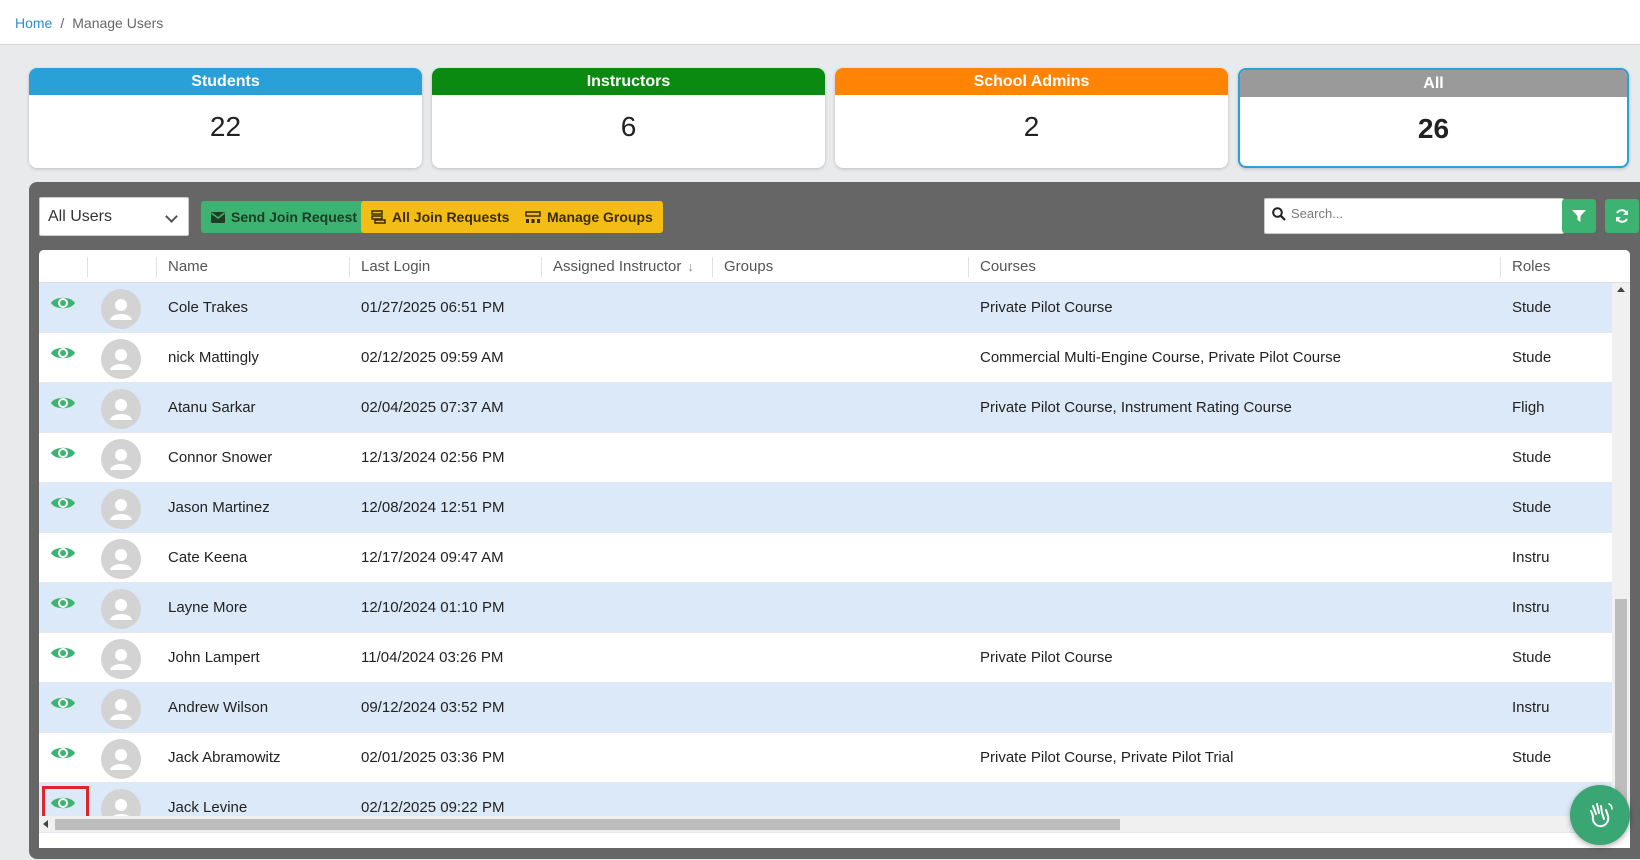  Describe the element at coordinates (433, 607) in the screenshot. I see `cell-last-login: 12/10/2024 01:10 PM` at that location.